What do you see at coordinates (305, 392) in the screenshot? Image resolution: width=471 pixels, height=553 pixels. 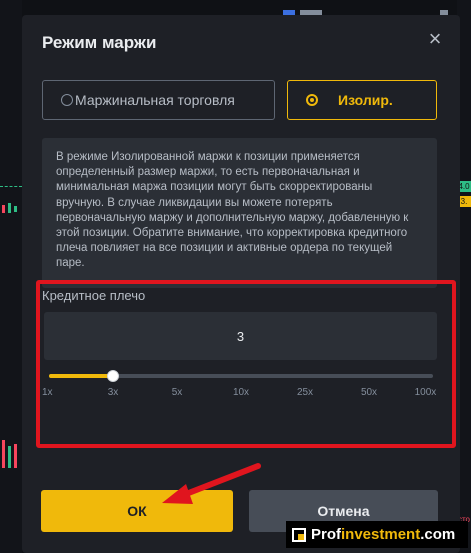 I see `slider-tick-label: 25x` at bounding box center [305, 392].